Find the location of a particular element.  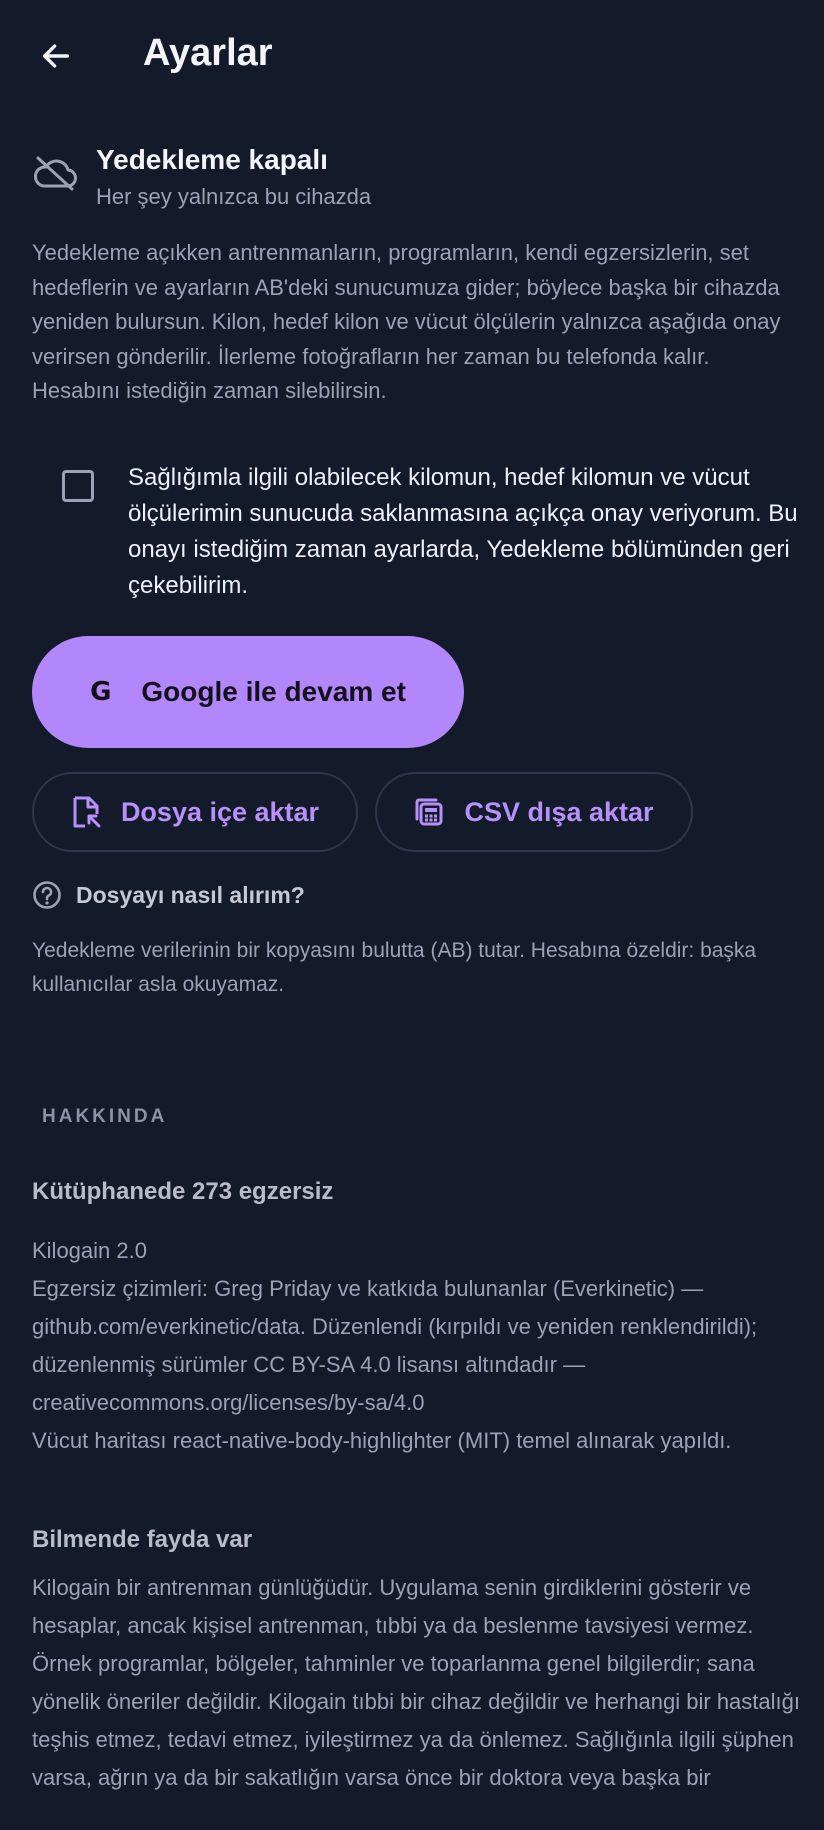

google-icon: G is located at coordinates (101, 692).